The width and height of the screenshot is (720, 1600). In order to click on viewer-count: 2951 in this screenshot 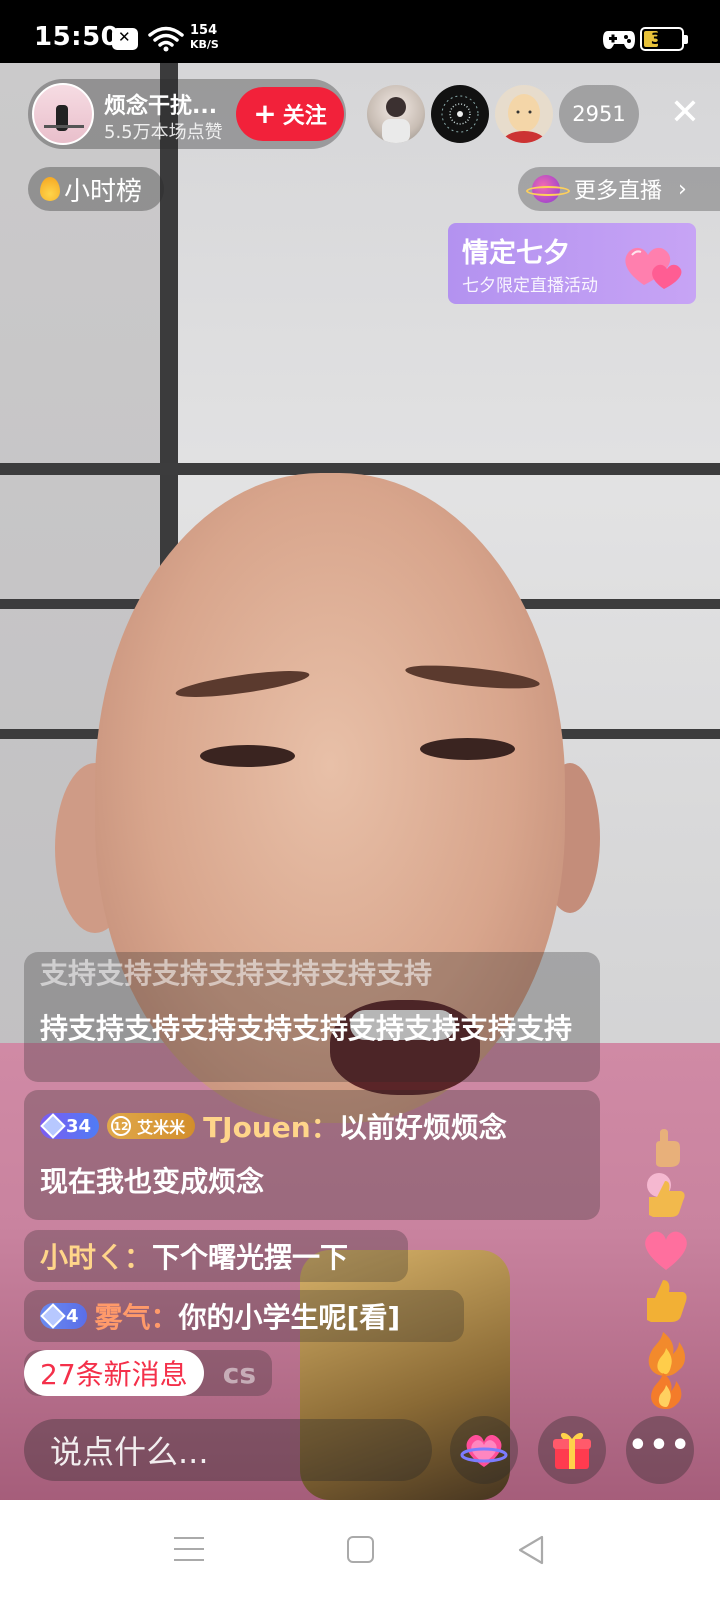, I will do `click(599, 114)`.